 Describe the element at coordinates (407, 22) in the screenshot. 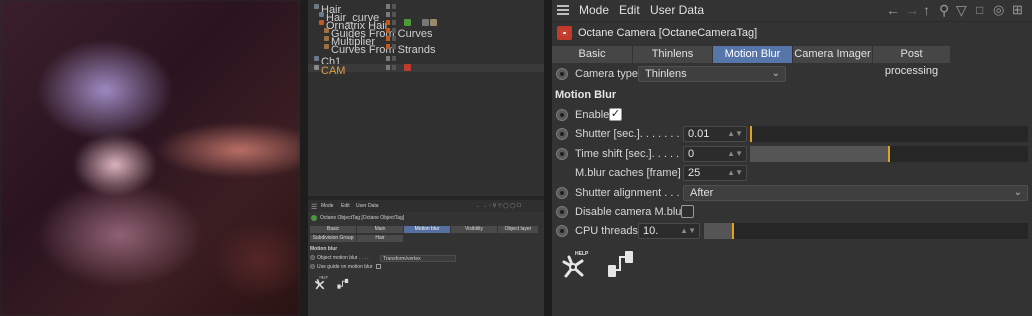

I see `octane-tag-icon` at that location.